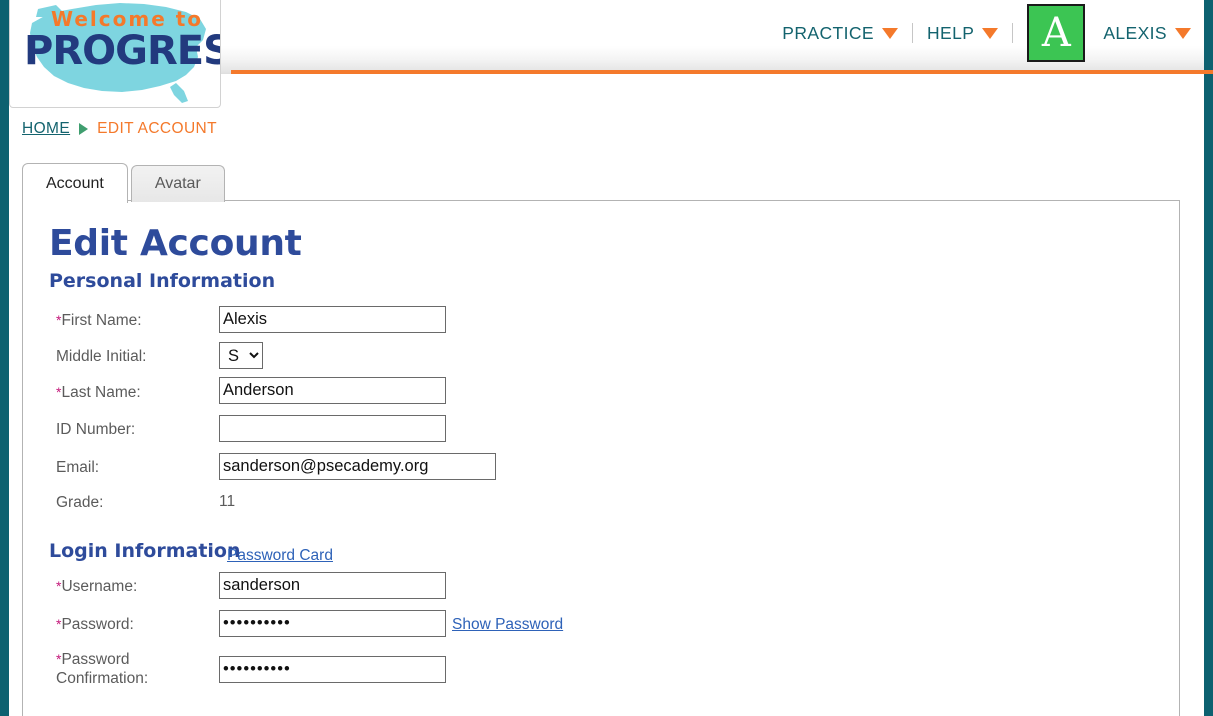  What do you see at coordinates (1135, 32) in the screenshot?
I see `nav-user-label: ALEXIS` at bounding box center [1135, 32].